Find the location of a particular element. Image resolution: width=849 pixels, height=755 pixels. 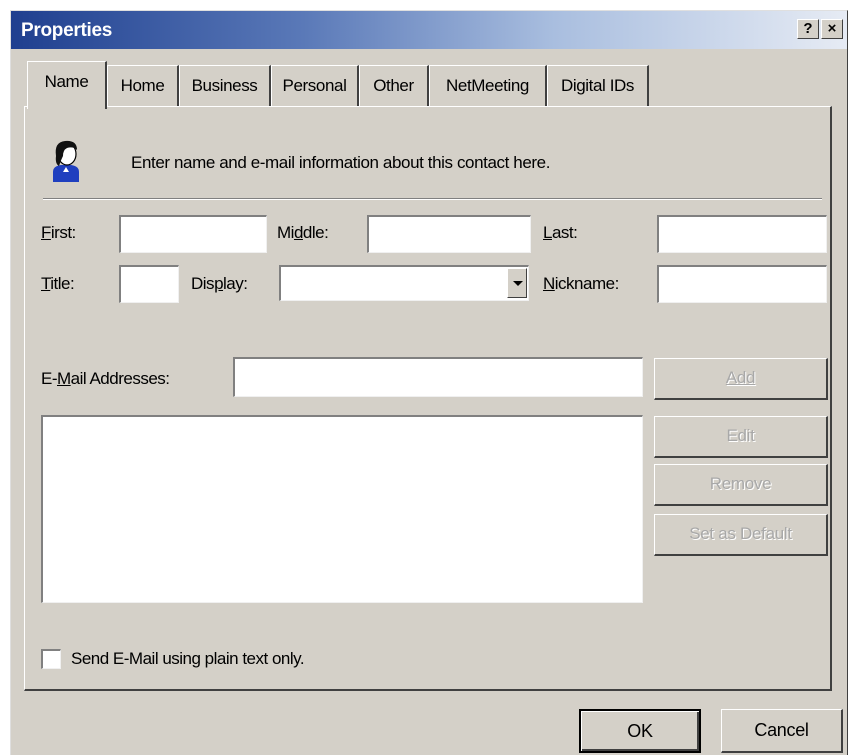

tab-home: Home is located at coordinates (143, 86).